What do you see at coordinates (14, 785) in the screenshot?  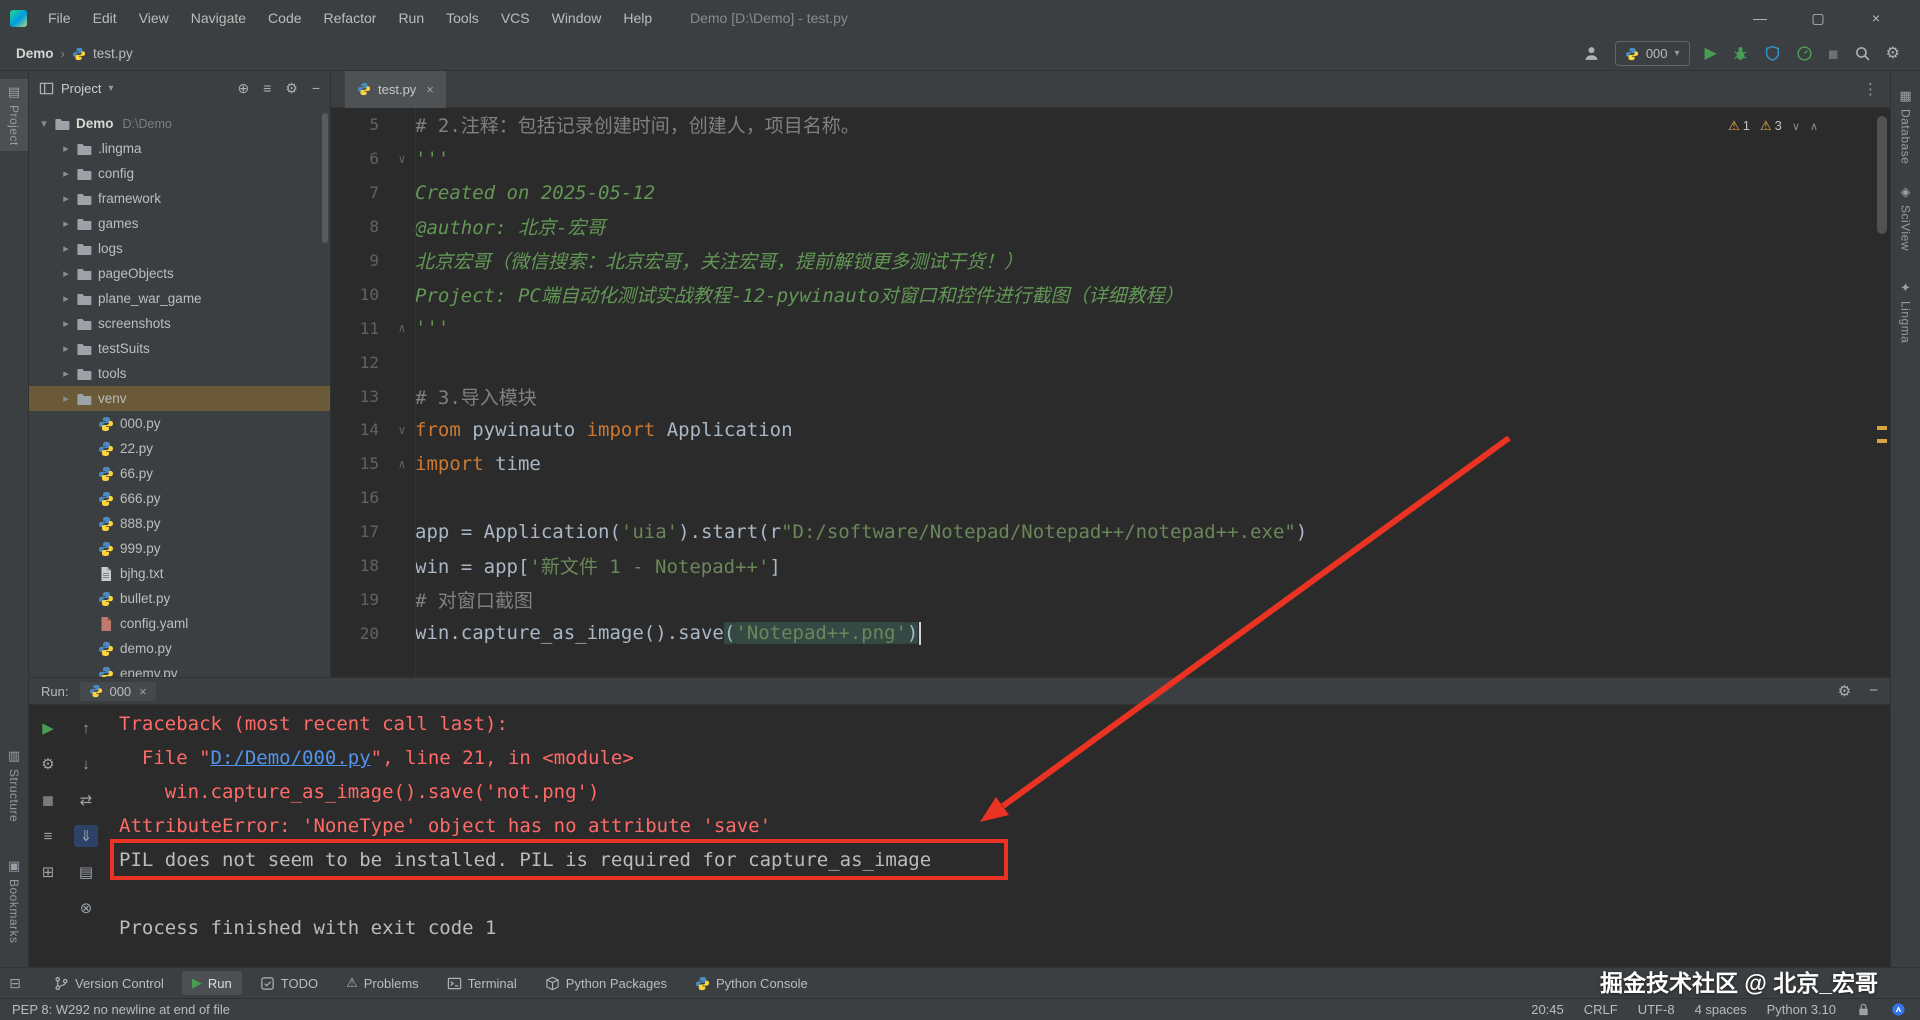 I see `stripe-button-structure: ▥ Structure` at bounding box center [14, 785].